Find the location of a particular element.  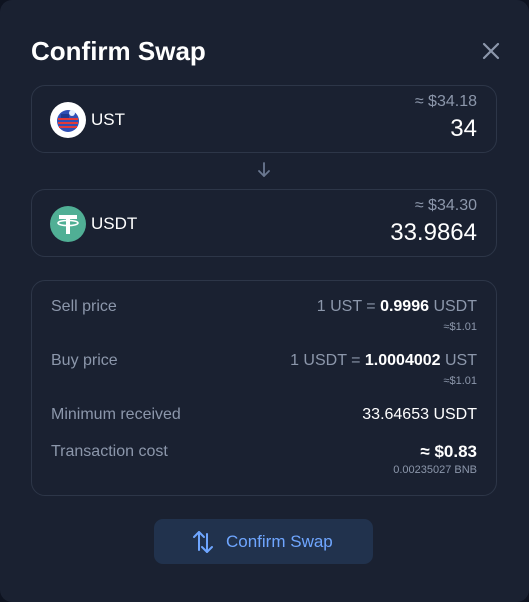

sell-price-label: Sell price is located at coordinates (84, 306).